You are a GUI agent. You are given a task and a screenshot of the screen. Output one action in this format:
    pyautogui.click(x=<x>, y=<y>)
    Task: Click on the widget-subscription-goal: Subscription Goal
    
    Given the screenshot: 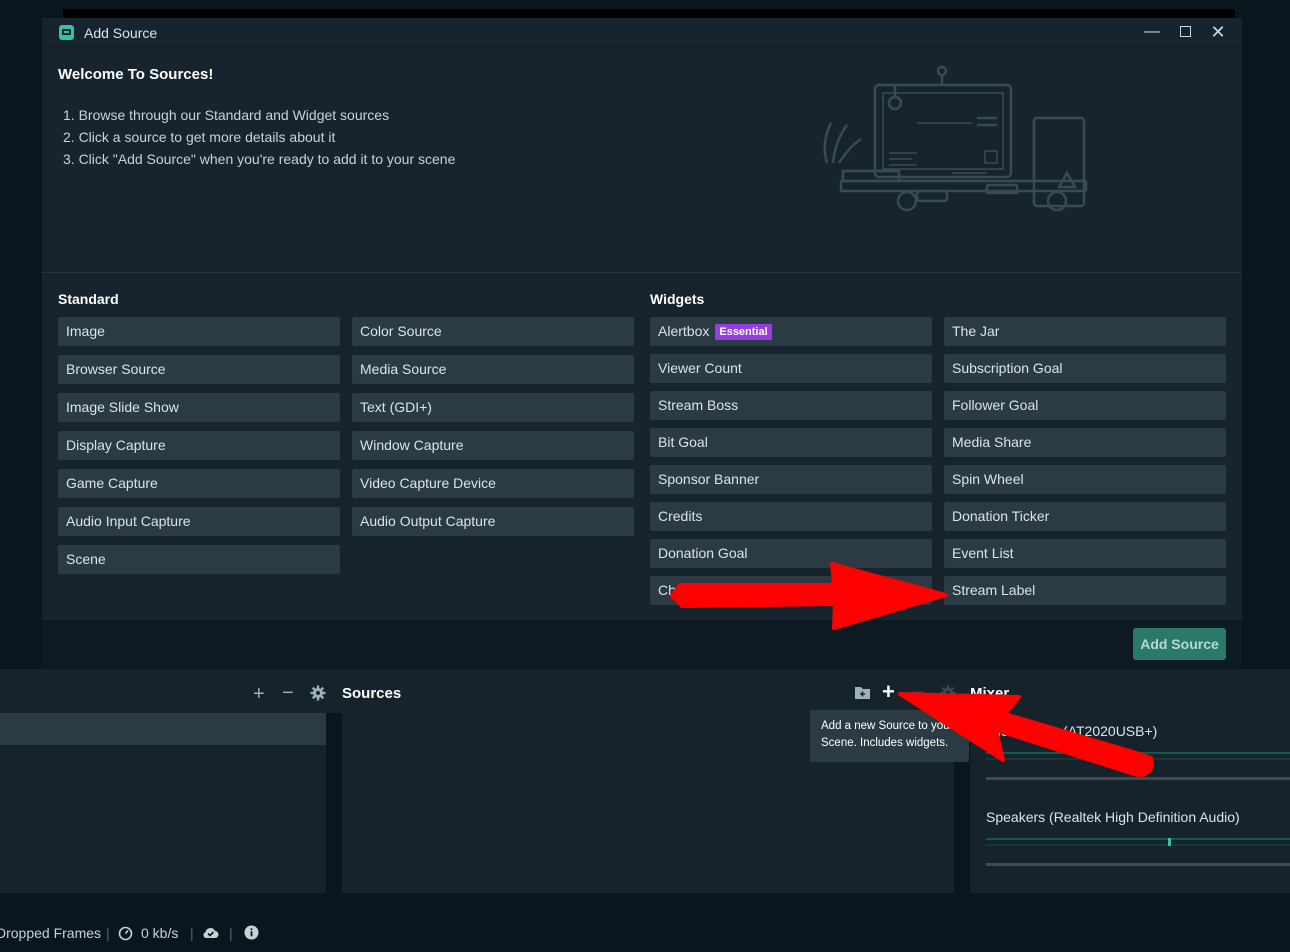 What is the action you would take?
    pyautogui.click(x=1085, y=368)
    